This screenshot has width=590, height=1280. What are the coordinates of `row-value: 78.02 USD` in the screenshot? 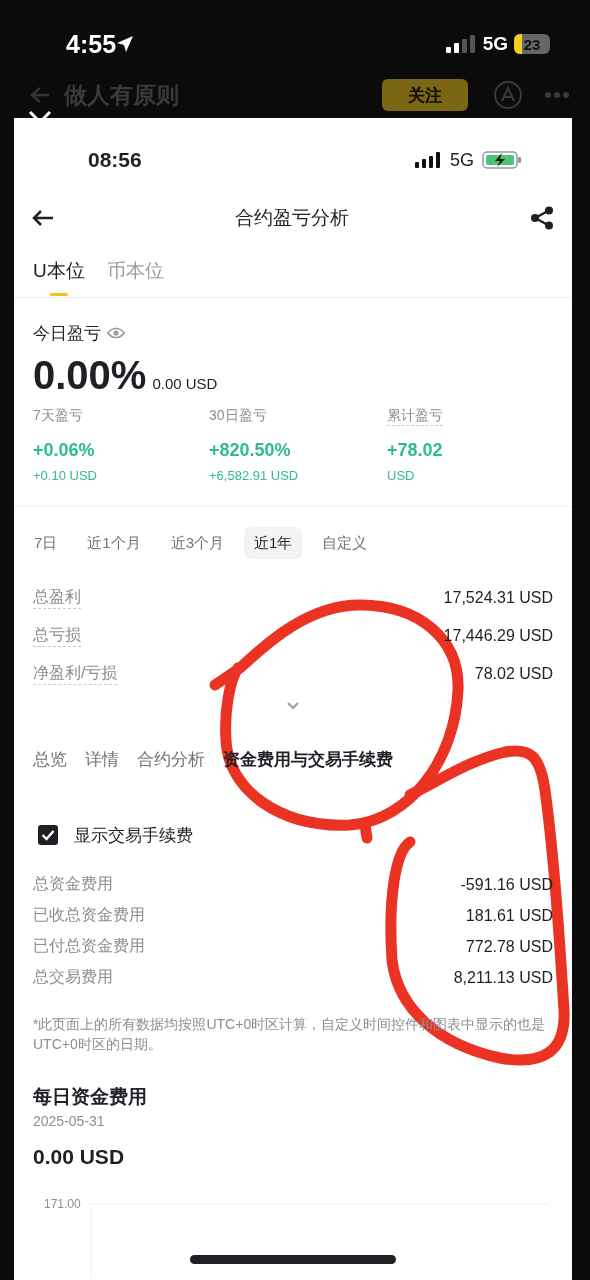 It's located at (513, 674).